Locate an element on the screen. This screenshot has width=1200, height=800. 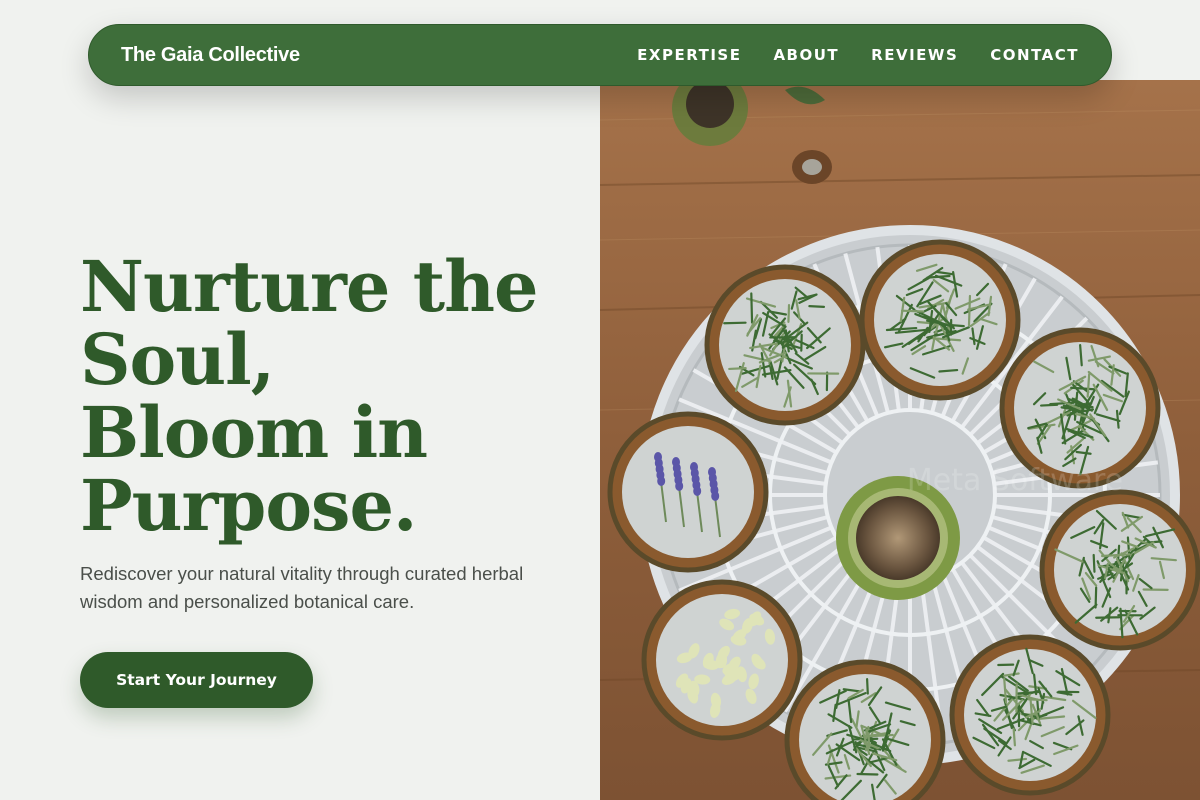
brand-logo: The Gaia Collective is located at coordinates (210, 55).